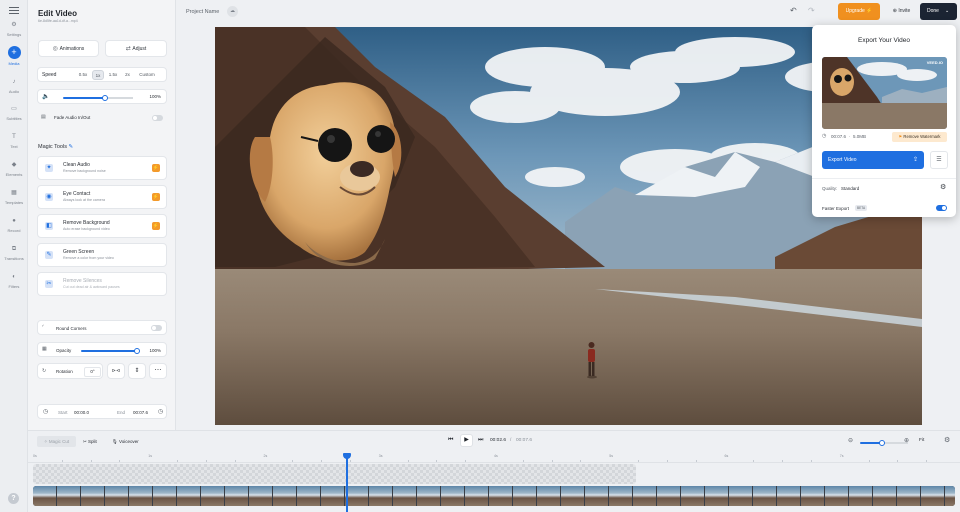  Describe the element at coordinates (14, 56) in the screenshot. I see `rail-item-media: + Media` at that location.